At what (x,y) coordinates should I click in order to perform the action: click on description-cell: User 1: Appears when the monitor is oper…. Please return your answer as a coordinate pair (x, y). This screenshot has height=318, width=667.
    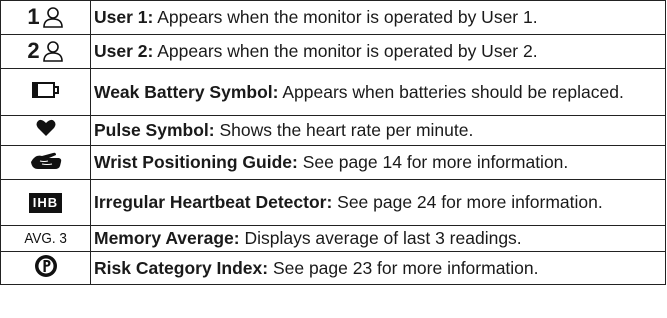
    Looking at the image, I should click on (378, 17).